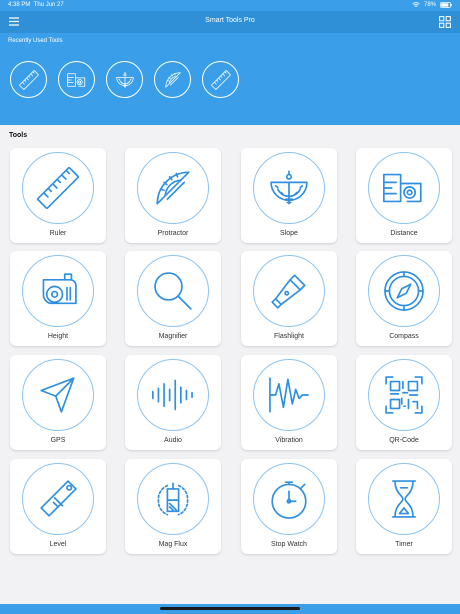  What do you see at coordinates (289, 544) in the screenshot?
I see `tool-label: Stop Watch` at bounding box center [289, 544].